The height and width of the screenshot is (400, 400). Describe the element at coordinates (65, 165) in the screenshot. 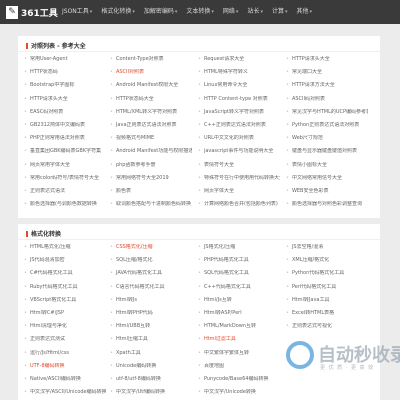

I see `tool-link: • 网页常用字体大全` at that location.